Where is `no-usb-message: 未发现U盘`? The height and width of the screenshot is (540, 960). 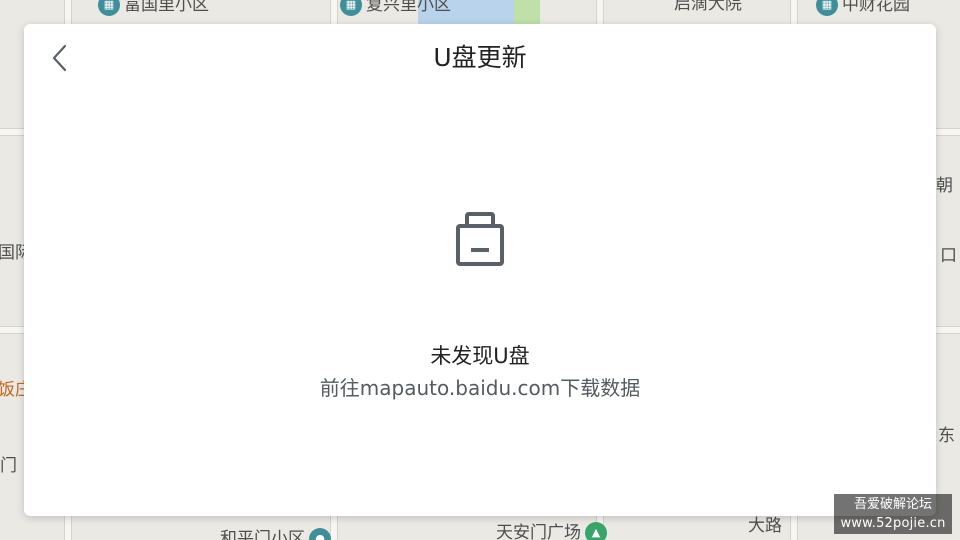 no-usb-message: 未发现U盘 is located at coordinates (480, 356).